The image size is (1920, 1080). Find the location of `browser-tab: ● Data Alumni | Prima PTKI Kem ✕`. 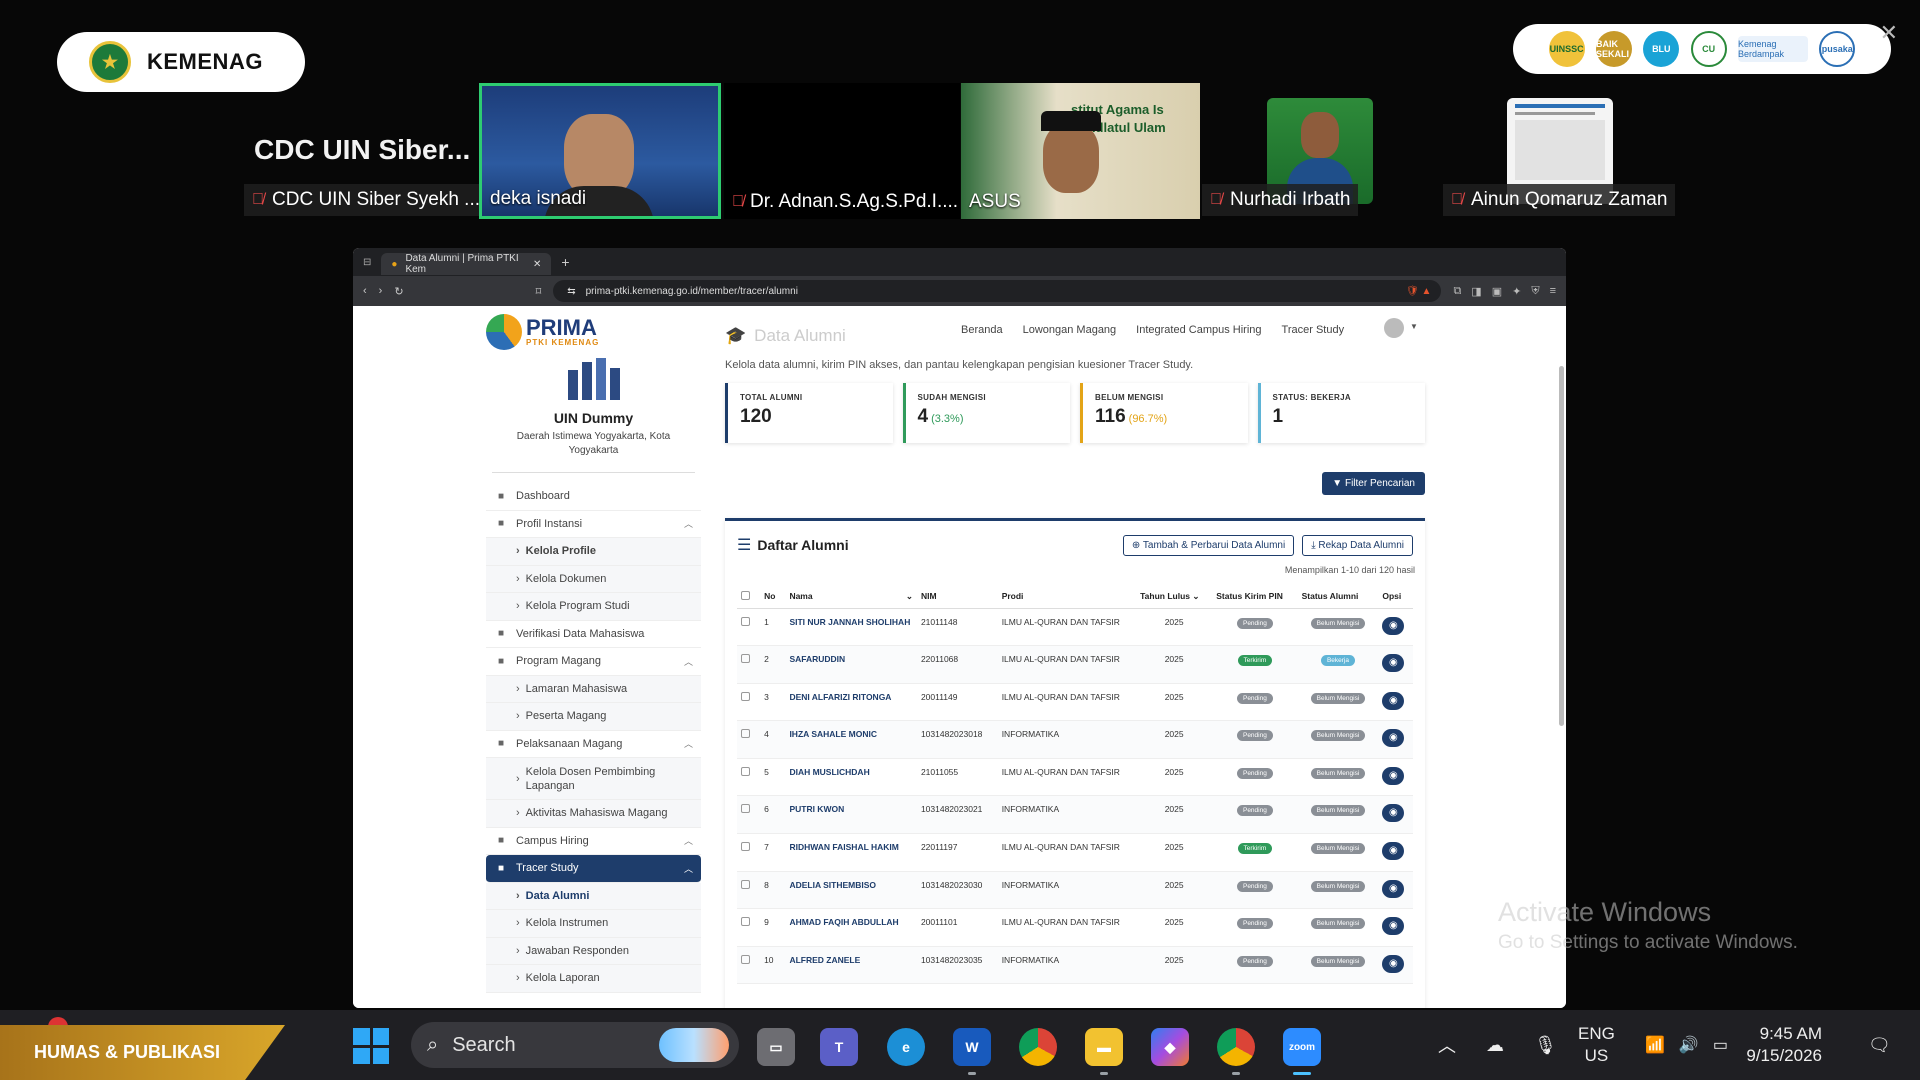

browser-tab: ● Data Alumni | Prima PTKI Kem ✕ is located at coordinates (466, 264).